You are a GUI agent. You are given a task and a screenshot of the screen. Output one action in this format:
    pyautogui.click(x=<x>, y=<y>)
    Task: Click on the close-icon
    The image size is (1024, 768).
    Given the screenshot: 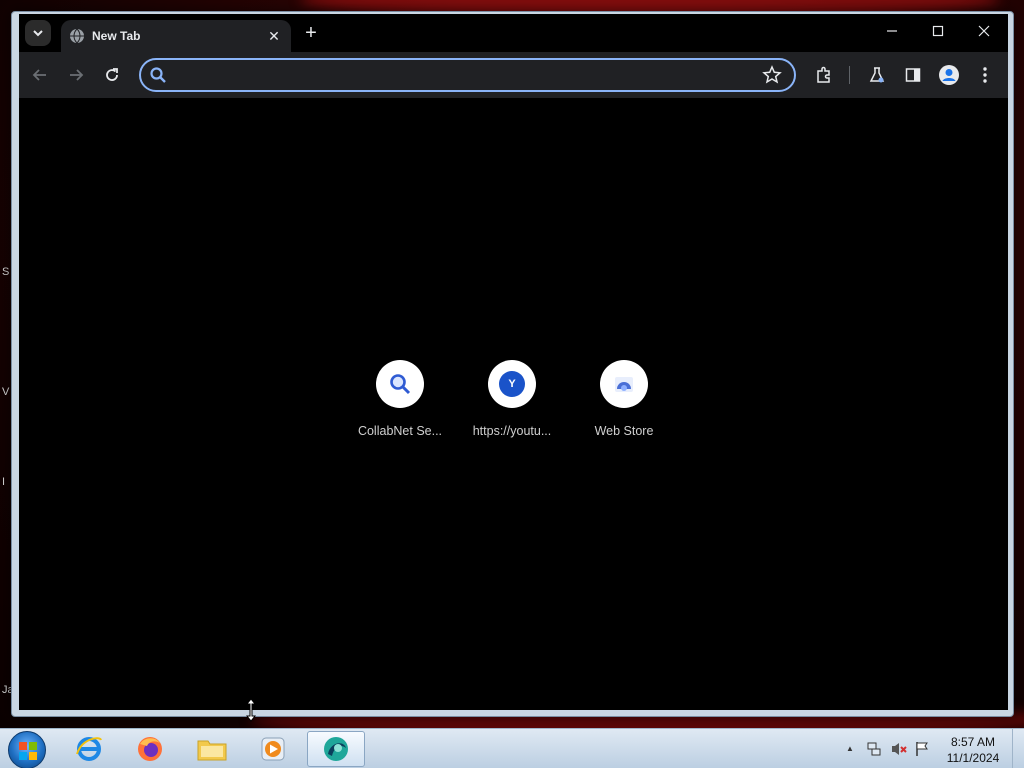 What is the action you would take?
    pyautogui.click(x=984, y=31)
    